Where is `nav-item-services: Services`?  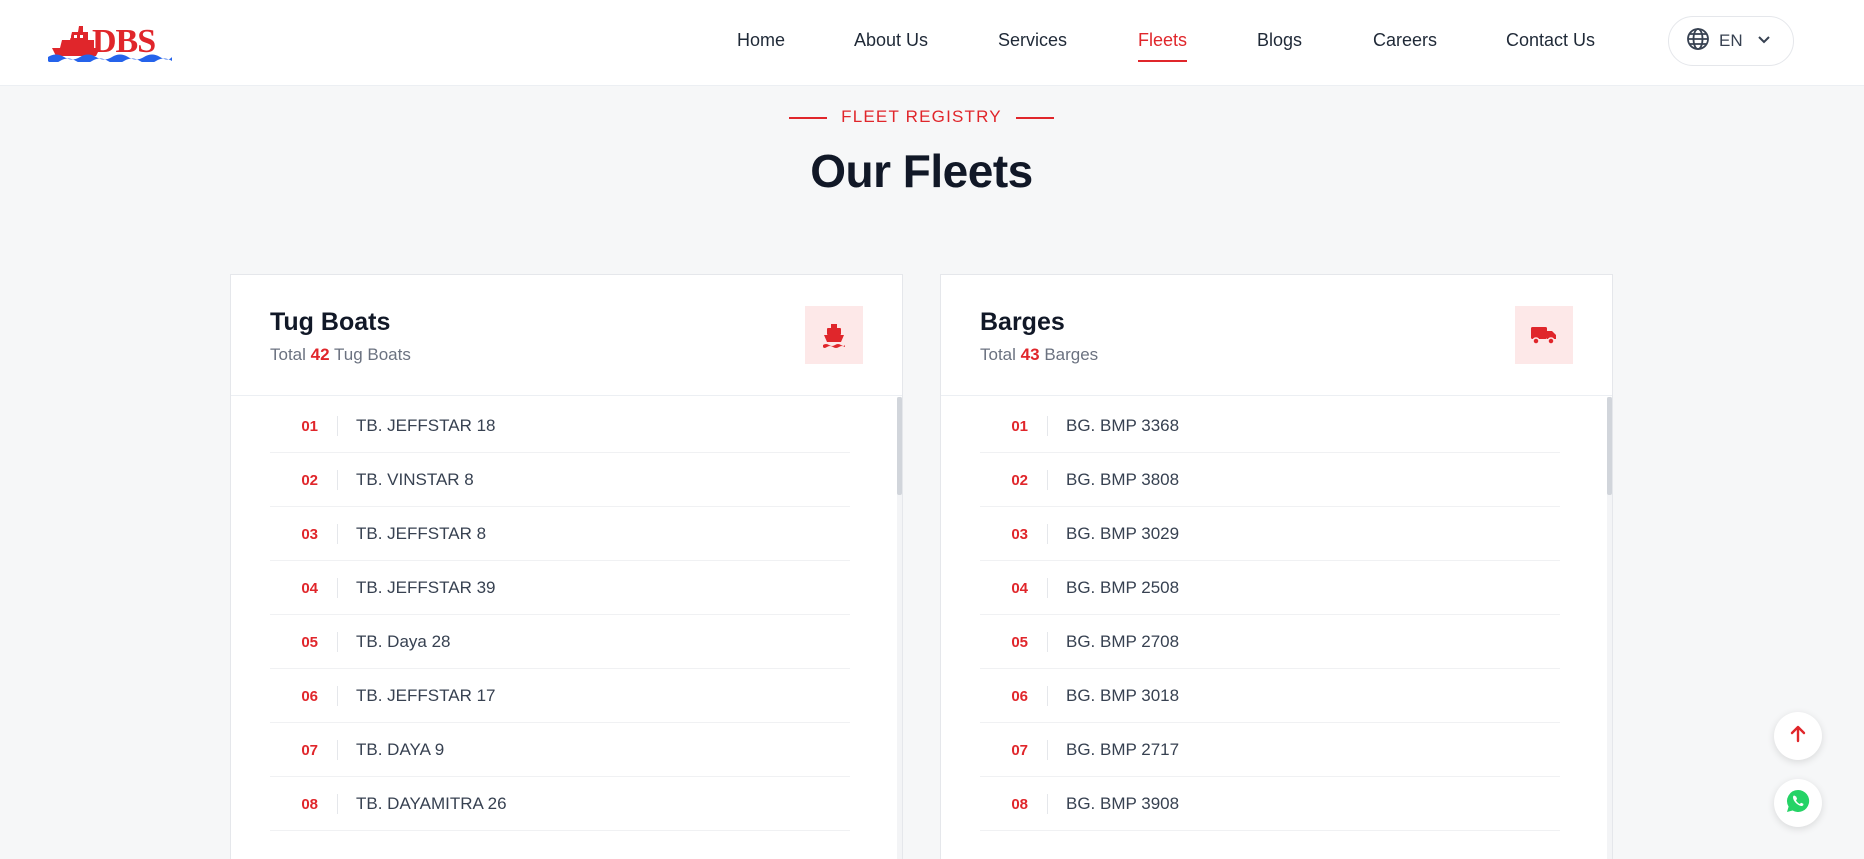 nav-item-services: Services is located at coordinates (1032, 40).